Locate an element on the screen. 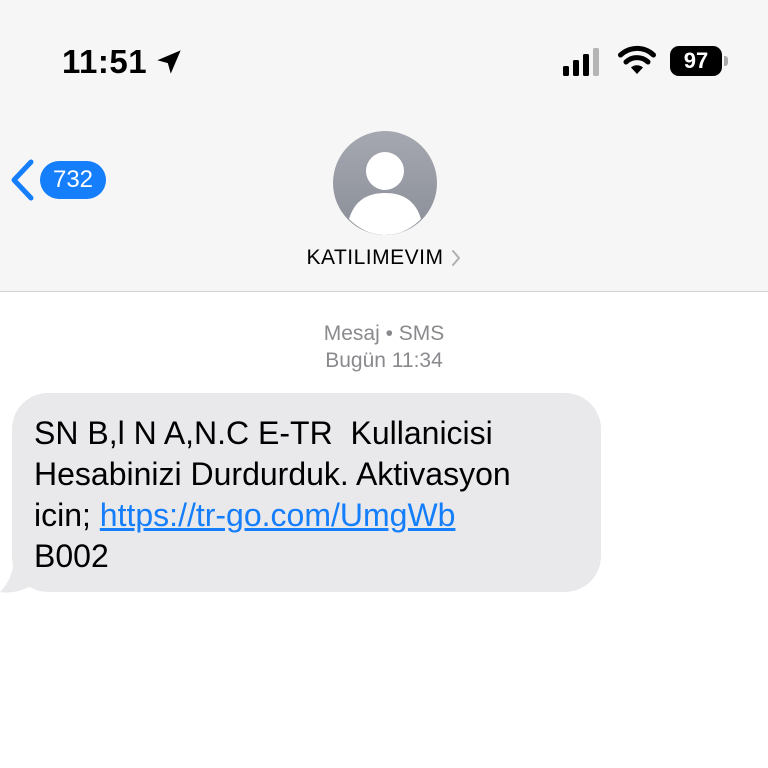 The width and height of the screenshot is (768, 768). status-time: 11:51 is located at coordinates (105, 61).